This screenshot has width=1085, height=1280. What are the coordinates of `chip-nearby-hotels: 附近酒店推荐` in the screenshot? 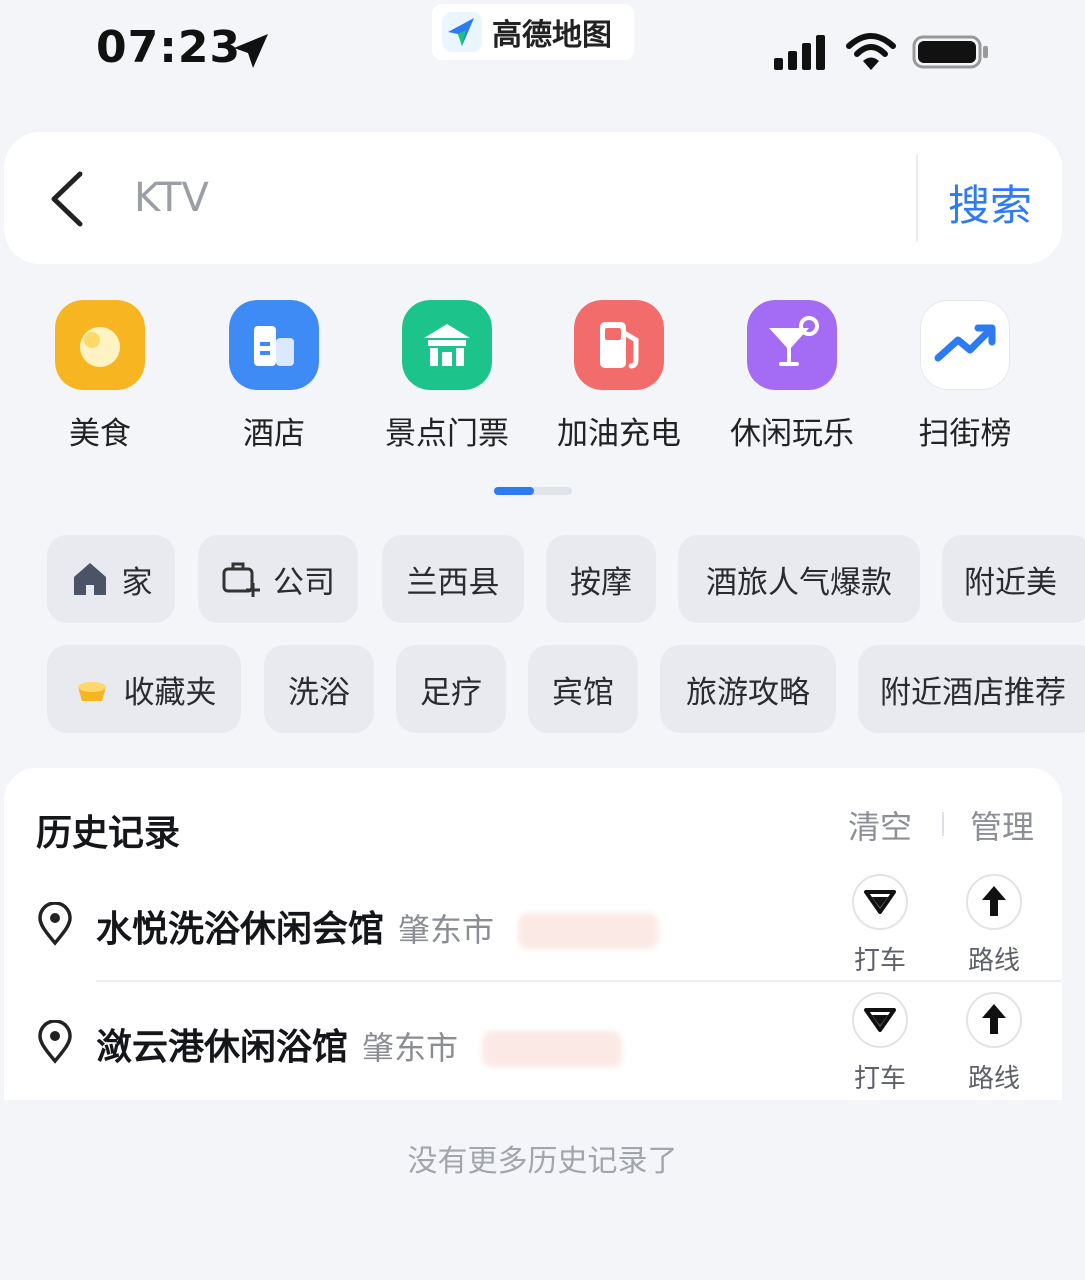 It's located at (971, 689).